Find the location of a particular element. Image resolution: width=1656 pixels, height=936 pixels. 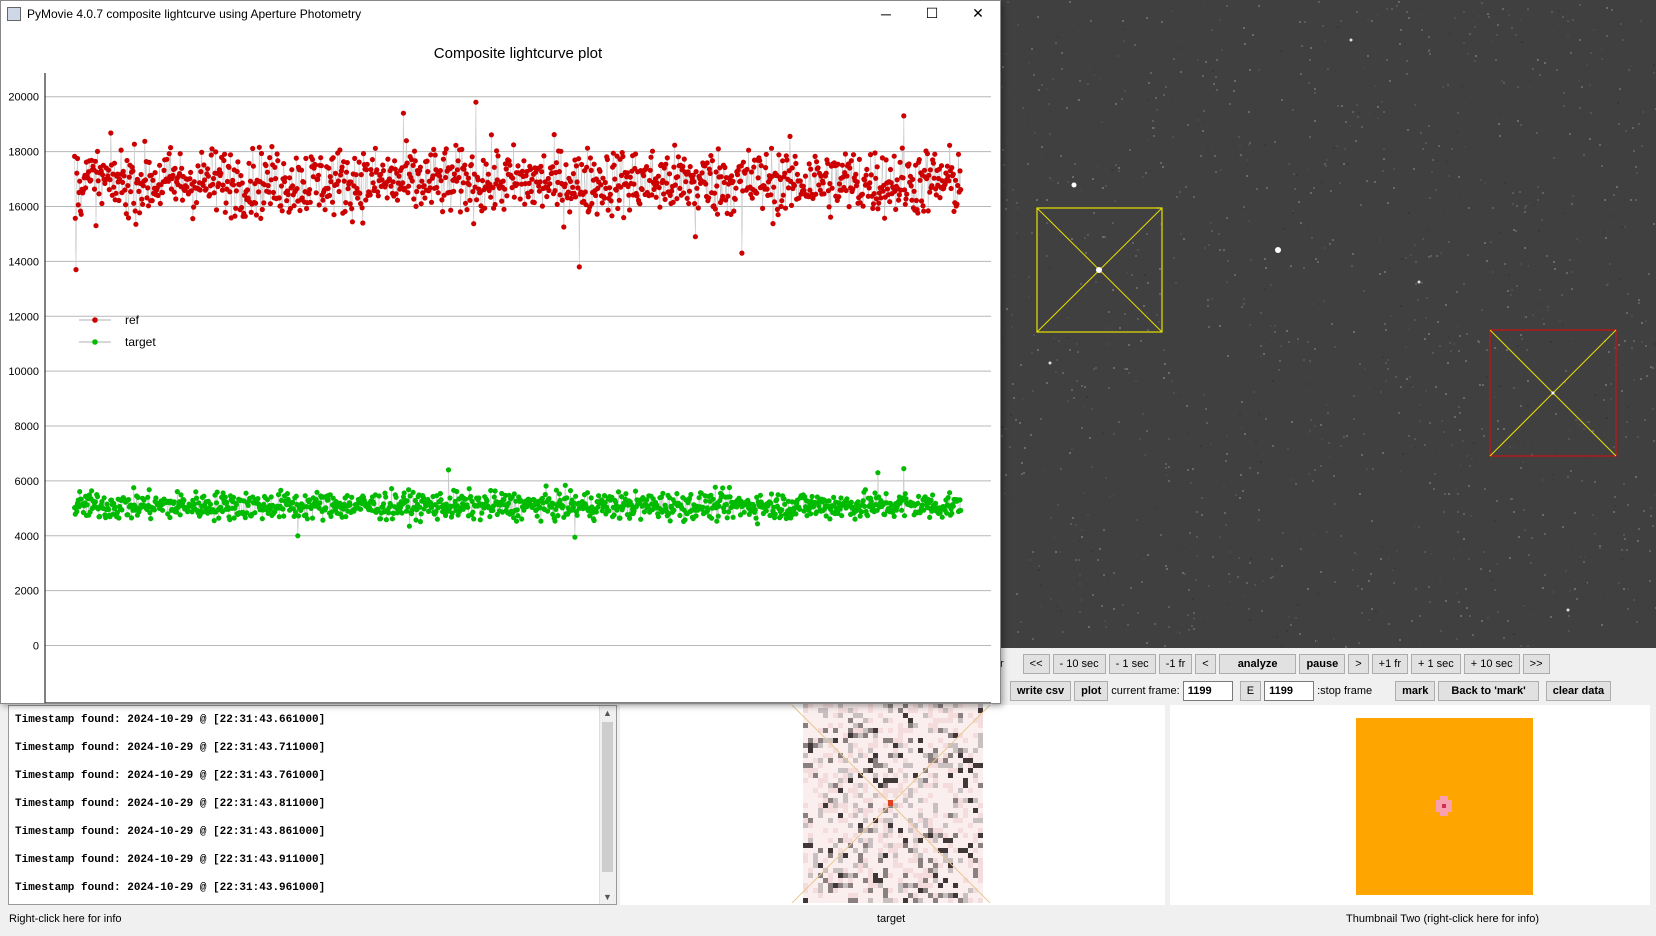

maximize-icon: ☐ is located at coordinates (932, 13).